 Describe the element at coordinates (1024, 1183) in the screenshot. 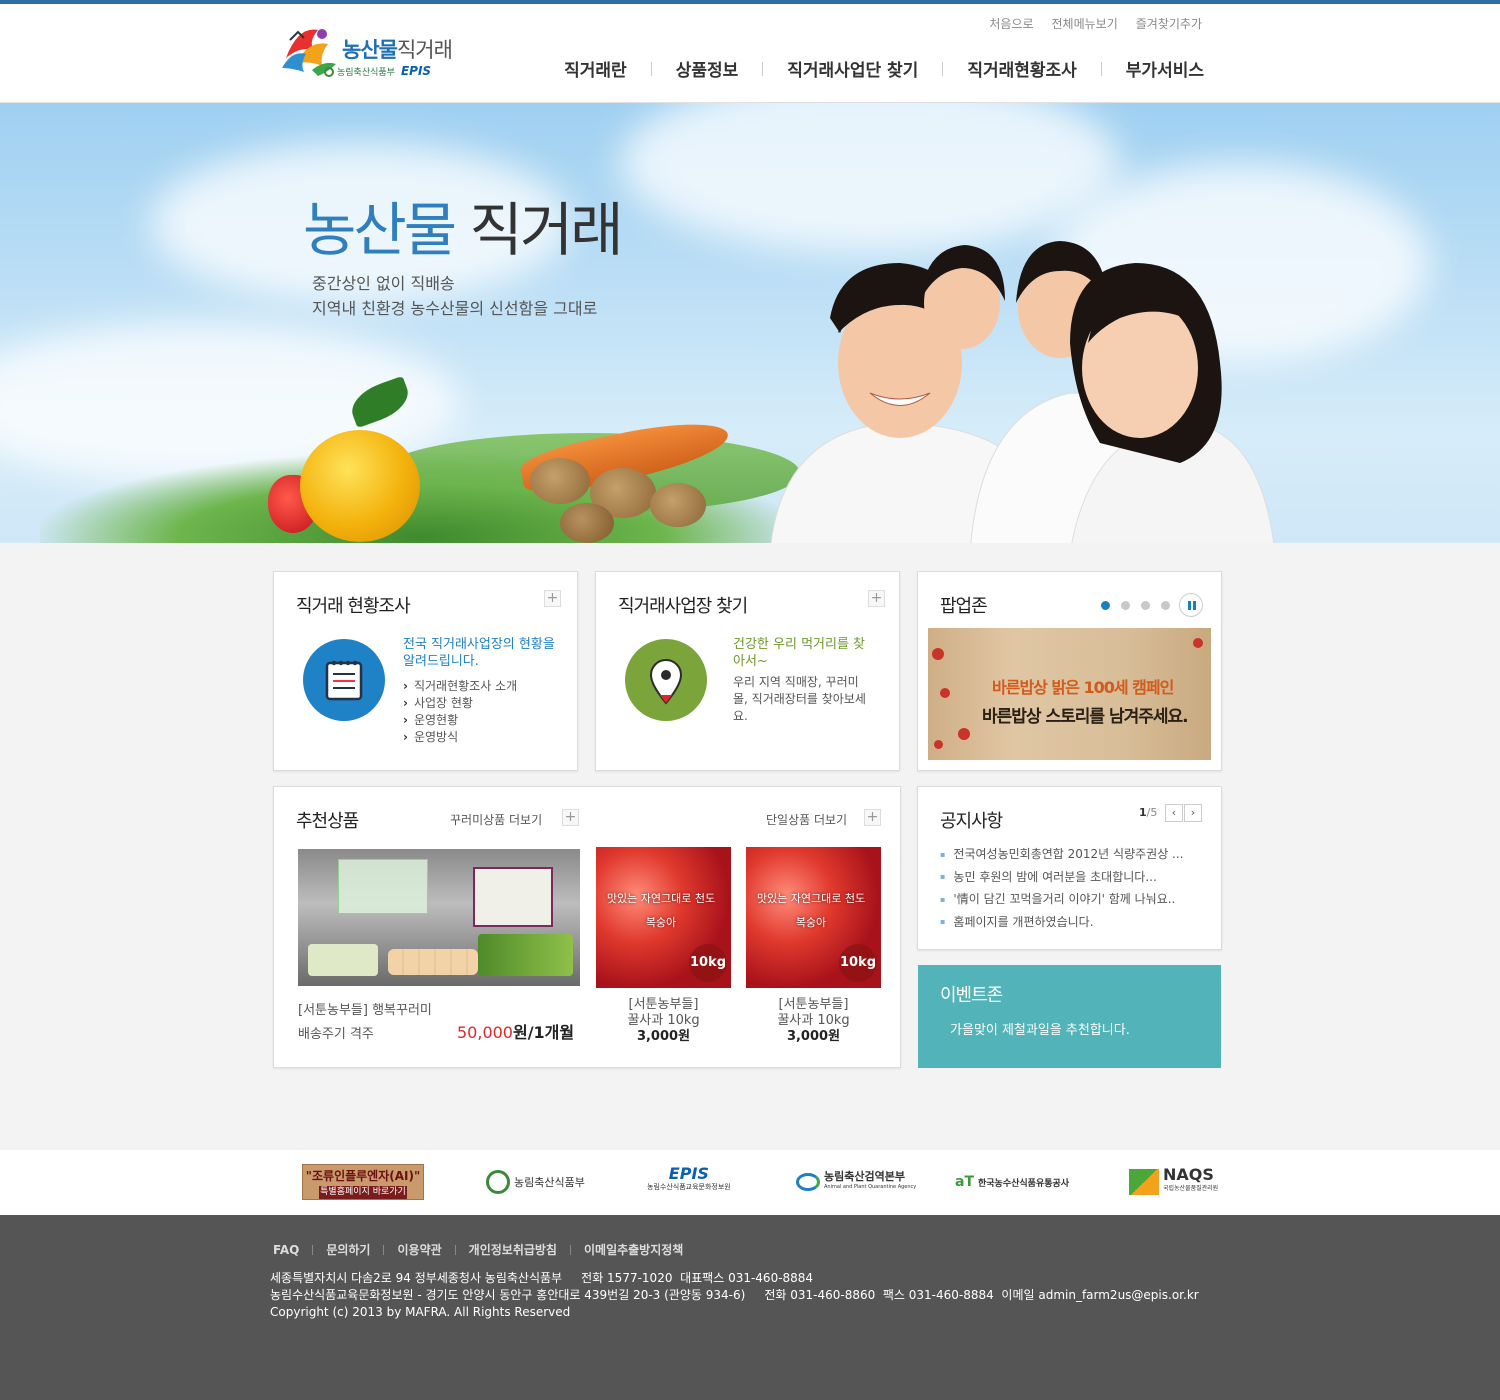

I see `partner-at-label: 한국농수산식품유통공사` at that location.